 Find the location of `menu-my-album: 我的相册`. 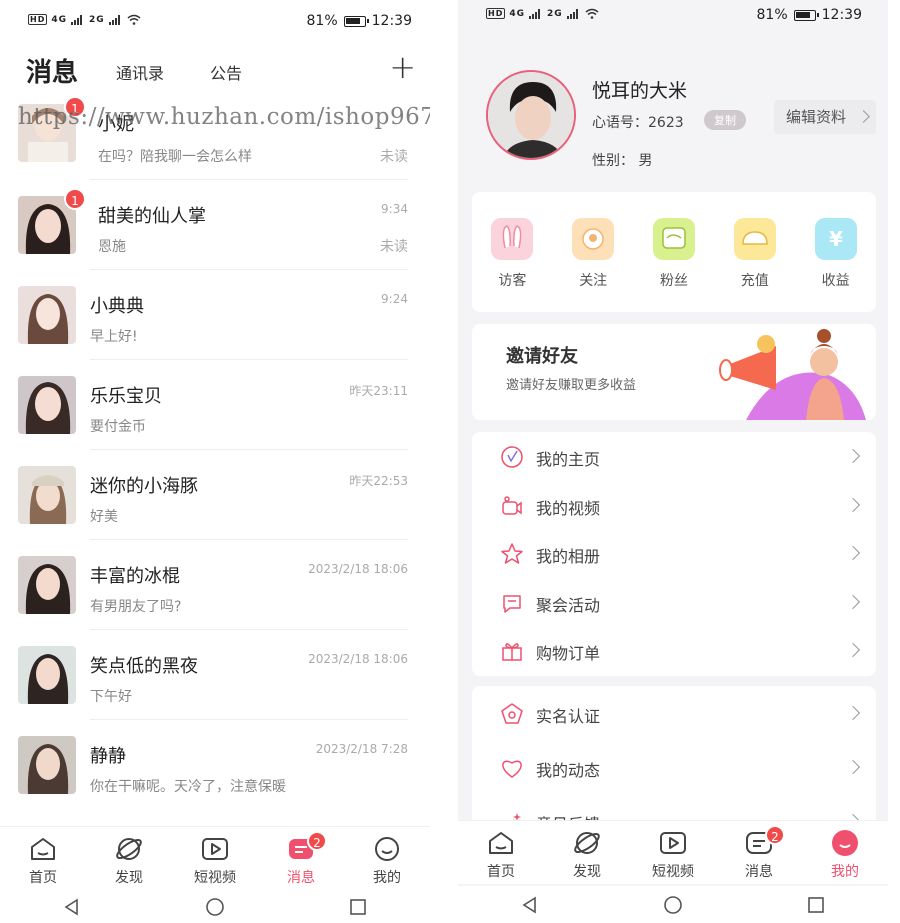

menu-my-album: 我的相册 is located at coordinates (674, 553).